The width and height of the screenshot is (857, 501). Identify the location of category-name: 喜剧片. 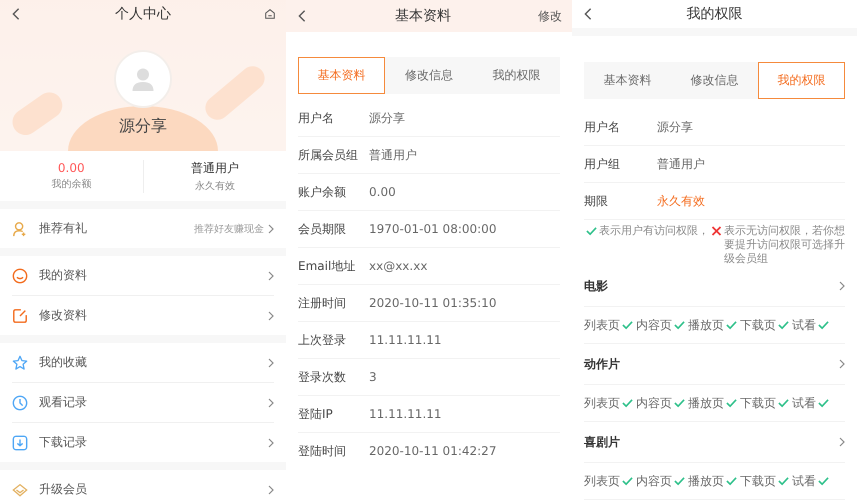
(602, 442).